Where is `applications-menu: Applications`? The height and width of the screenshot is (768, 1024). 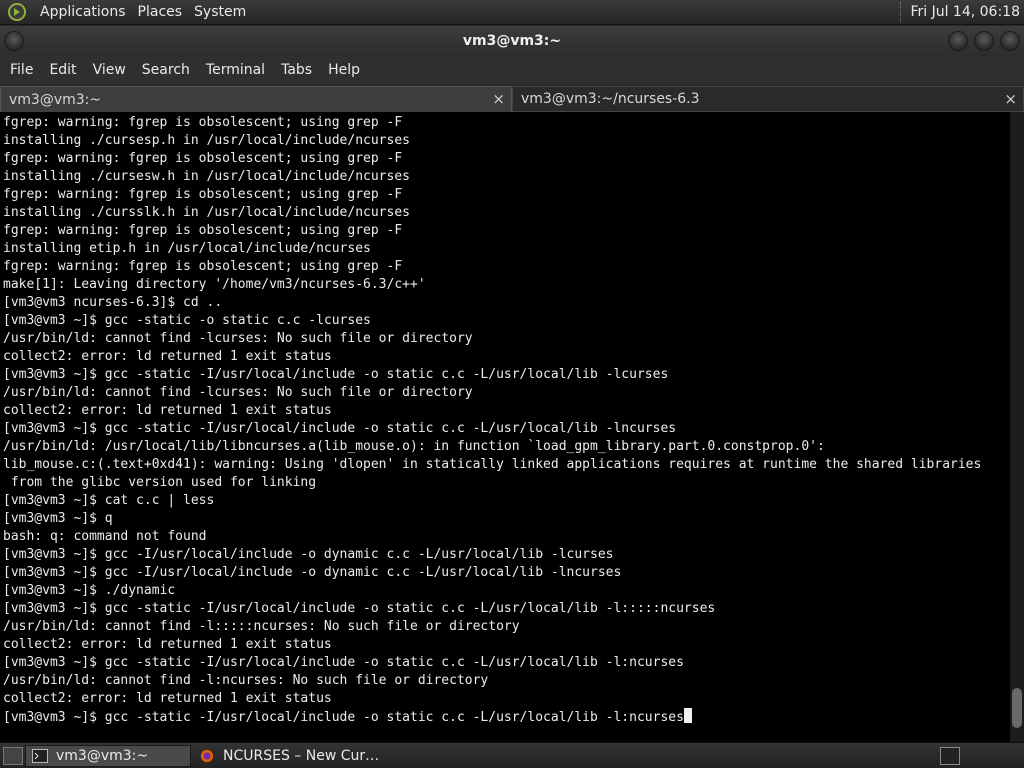 applications-menu: Applications is located at coordinates (83, 12).